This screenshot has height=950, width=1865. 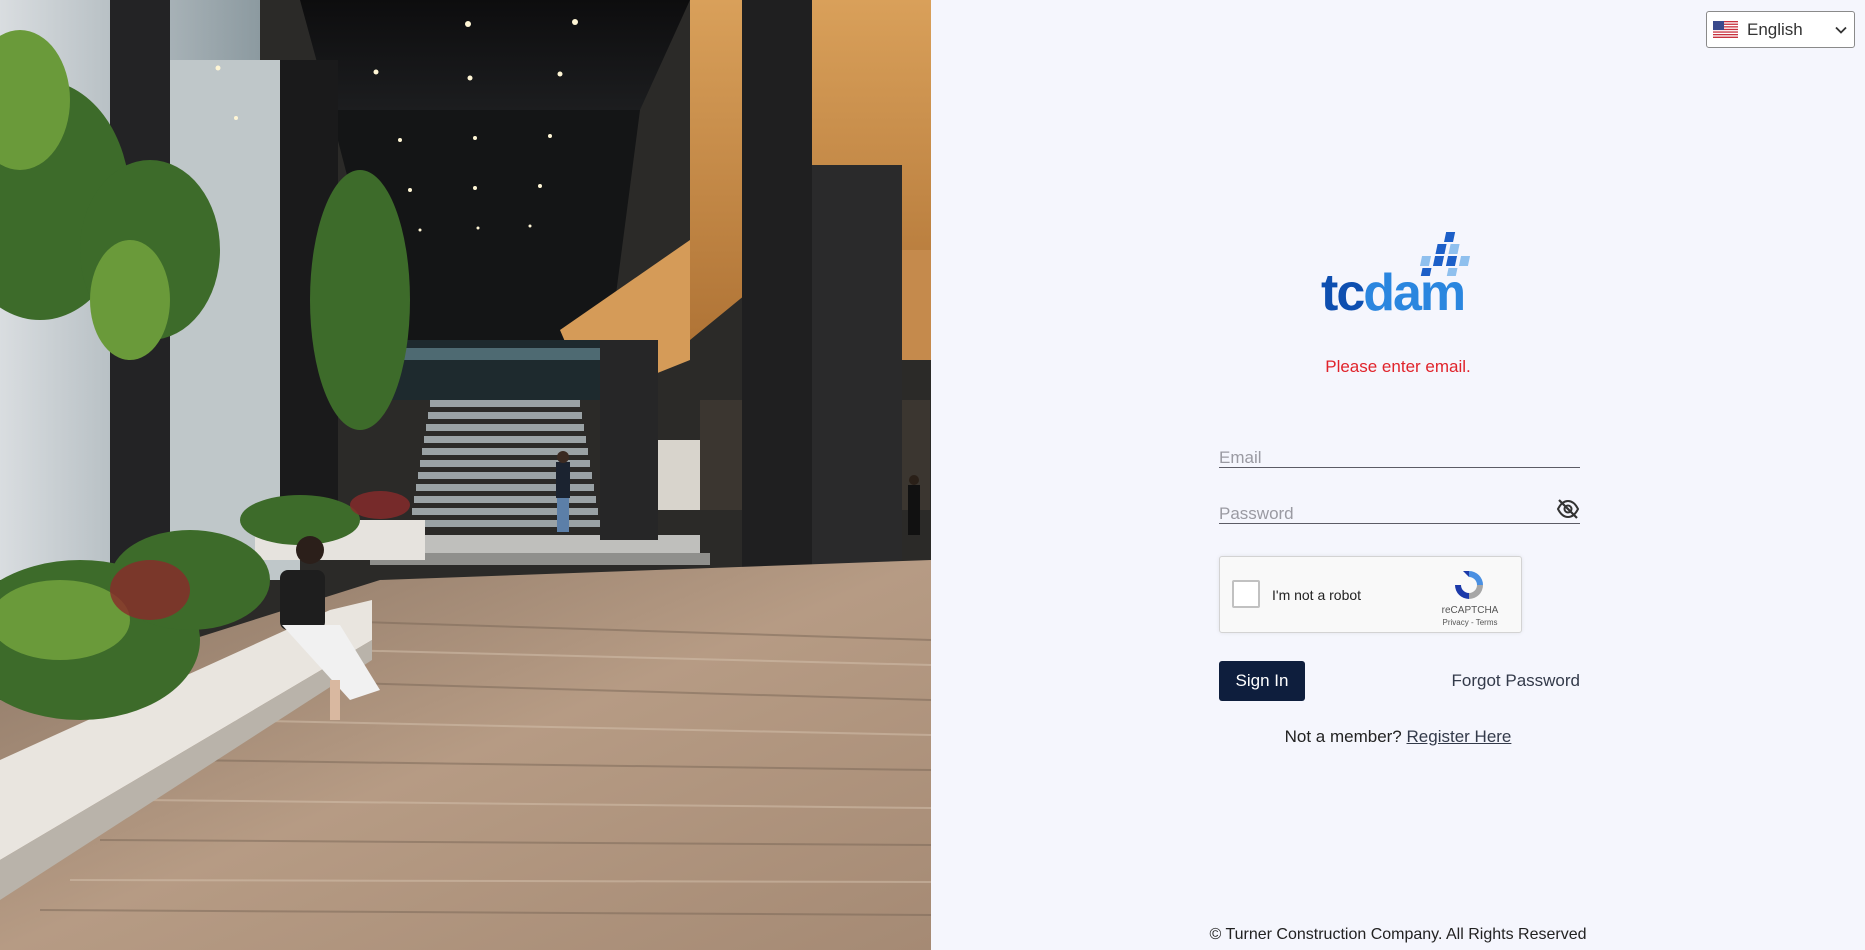 I want to click on recaptcha-icon, so click(x=1469, y=585).